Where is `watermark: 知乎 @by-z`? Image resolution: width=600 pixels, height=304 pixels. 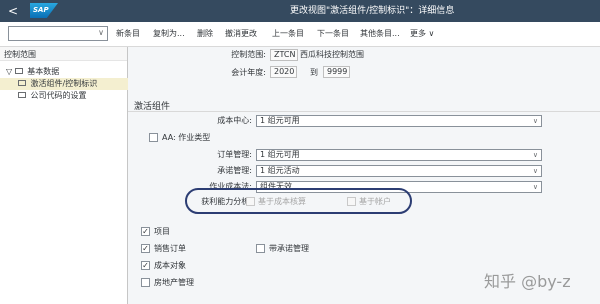 watermark: 知乎 @by-z is located at coordinates (527, 281).